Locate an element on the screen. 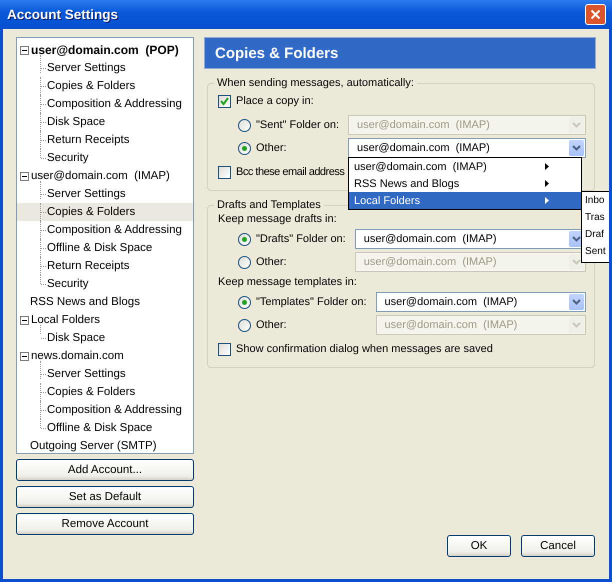 The height and width of the screenshot is (582, 612). tree-item: RSS News and Blogs is located at coordinates (85, 302).